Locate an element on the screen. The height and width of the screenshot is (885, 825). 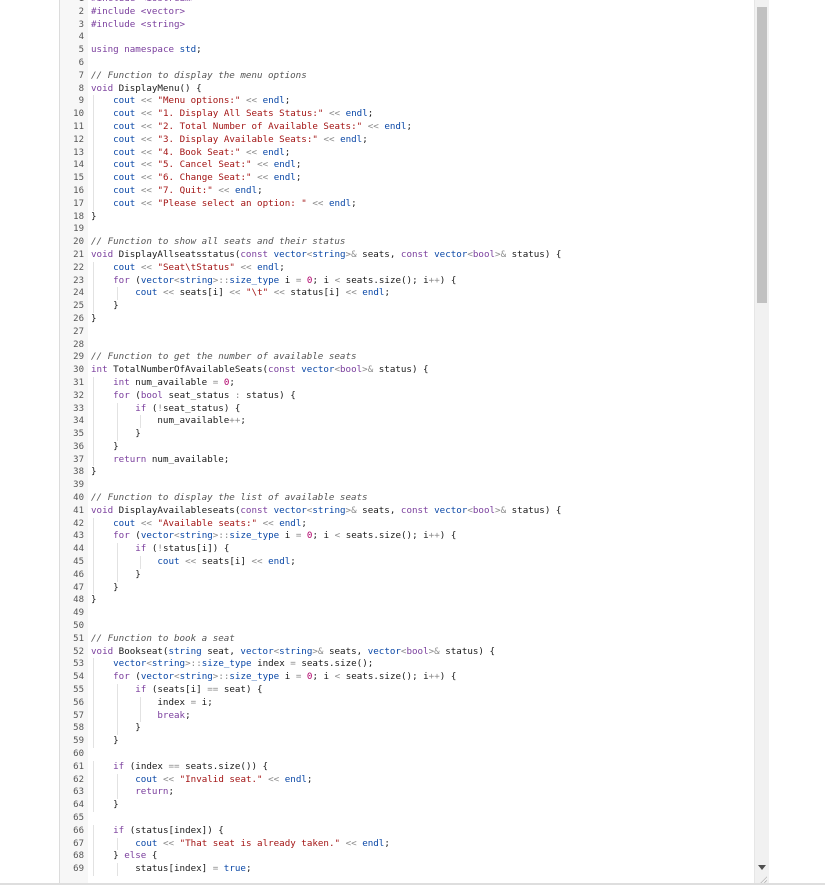
line-number: 36 is located at coordinates (78, 446).